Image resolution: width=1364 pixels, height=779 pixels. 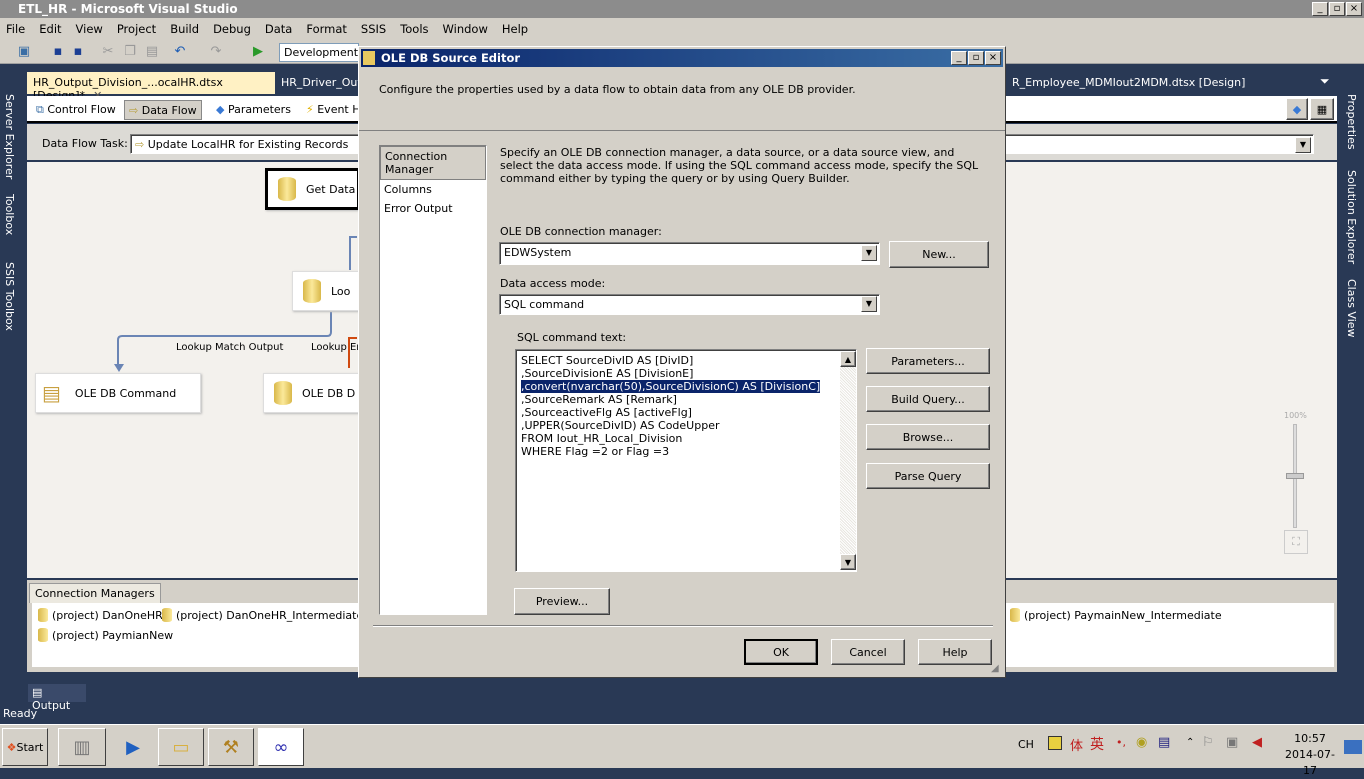 What do you see at coordinates (1121, 742) in the screenshot?
I see `punctuation-icon: •,` at bounding box center [1121, 742].